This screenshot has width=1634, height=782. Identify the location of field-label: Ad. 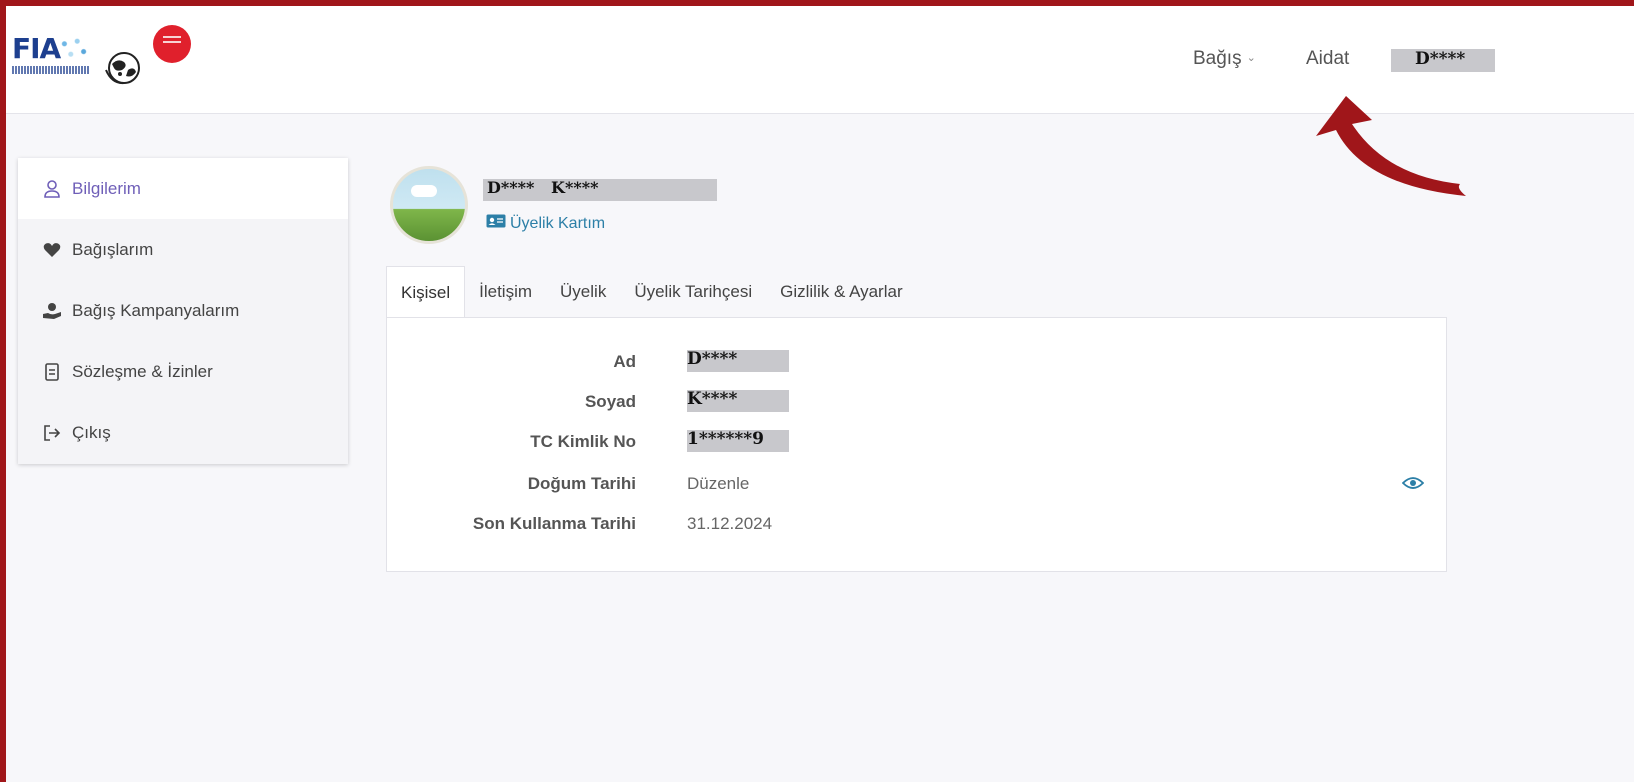
(624, 361).